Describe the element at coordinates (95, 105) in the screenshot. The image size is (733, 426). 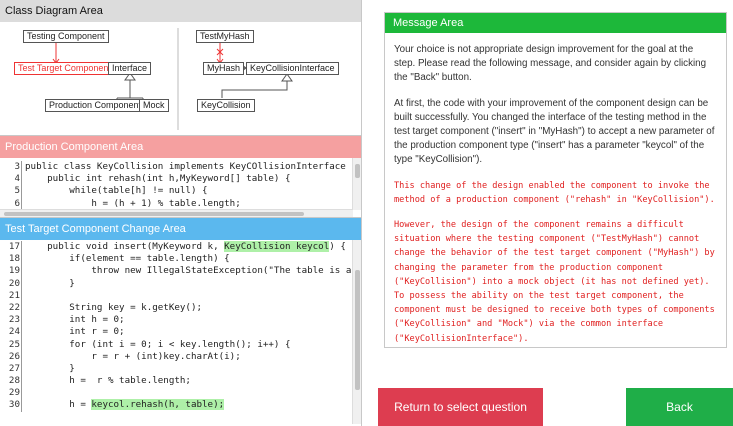
I see `production-component-box: Production Component` at that location.